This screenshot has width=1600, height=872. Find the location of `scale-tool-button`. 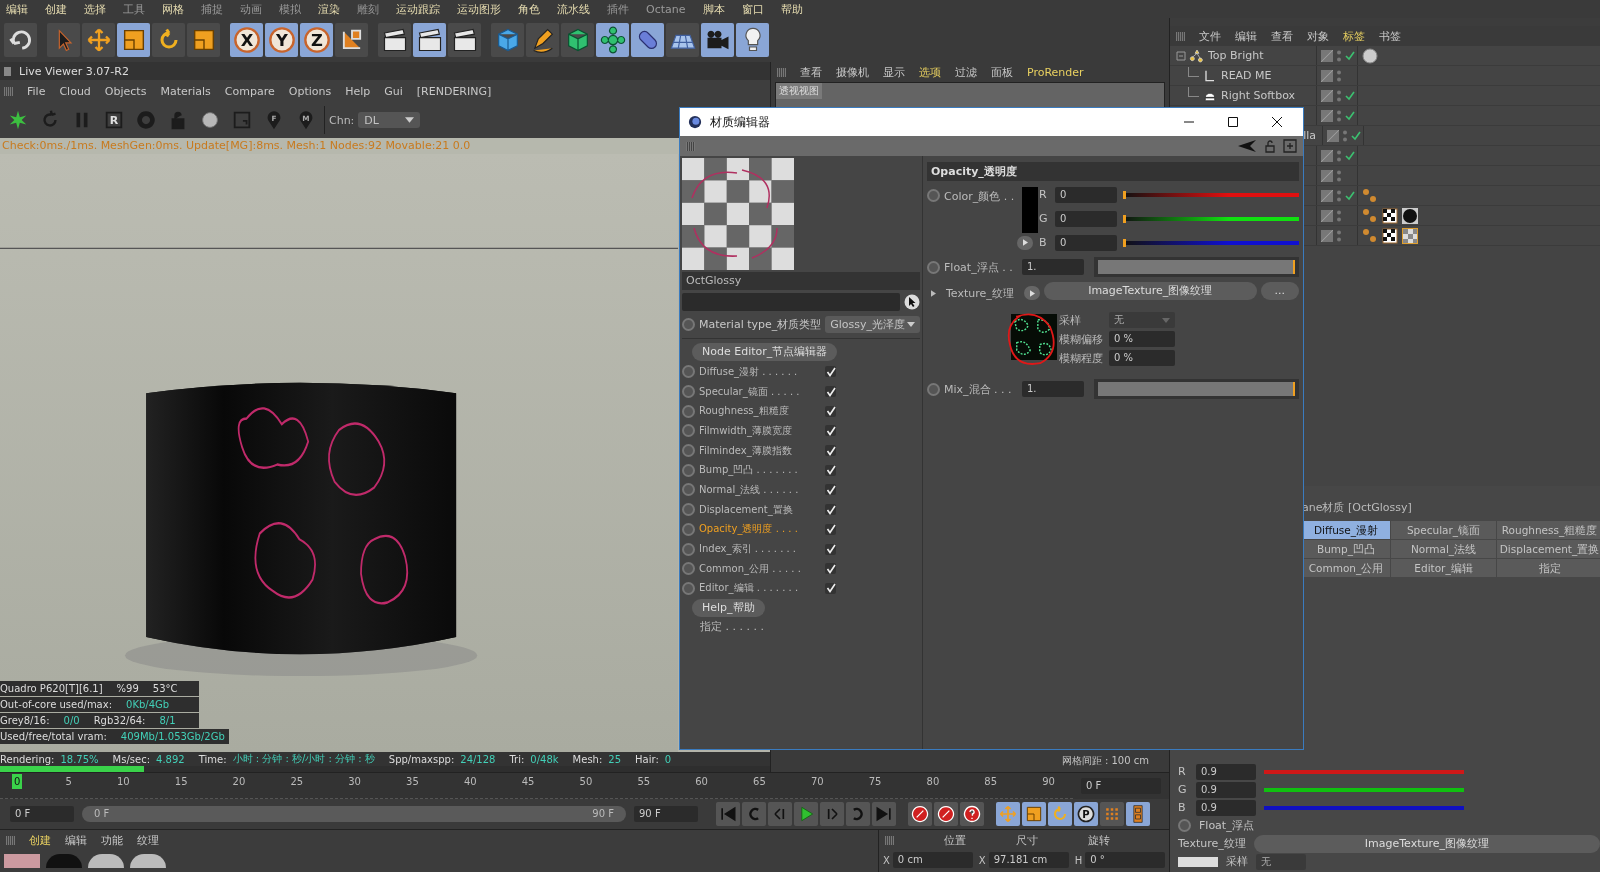

scale-tool-button is located at coordinates (203, 40).